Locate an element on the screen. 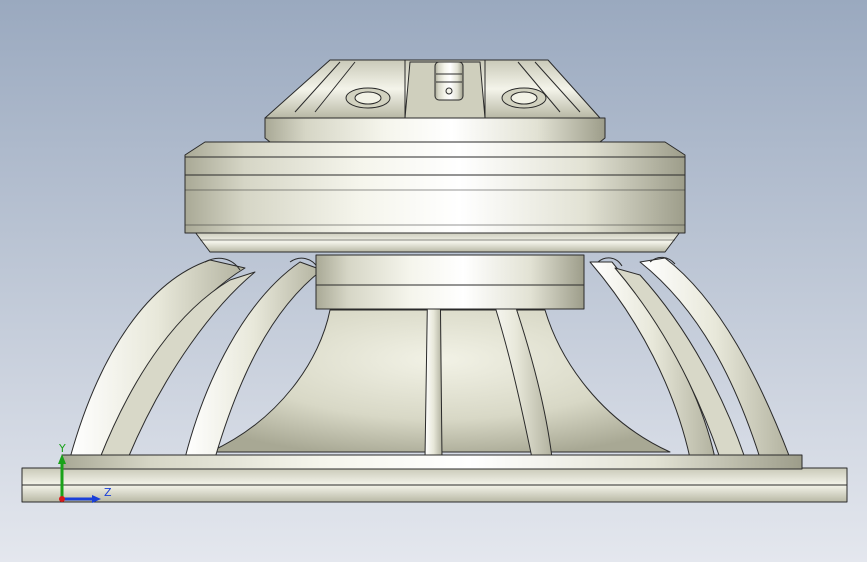  flange-top-ring is located at coordinates (432, 462).